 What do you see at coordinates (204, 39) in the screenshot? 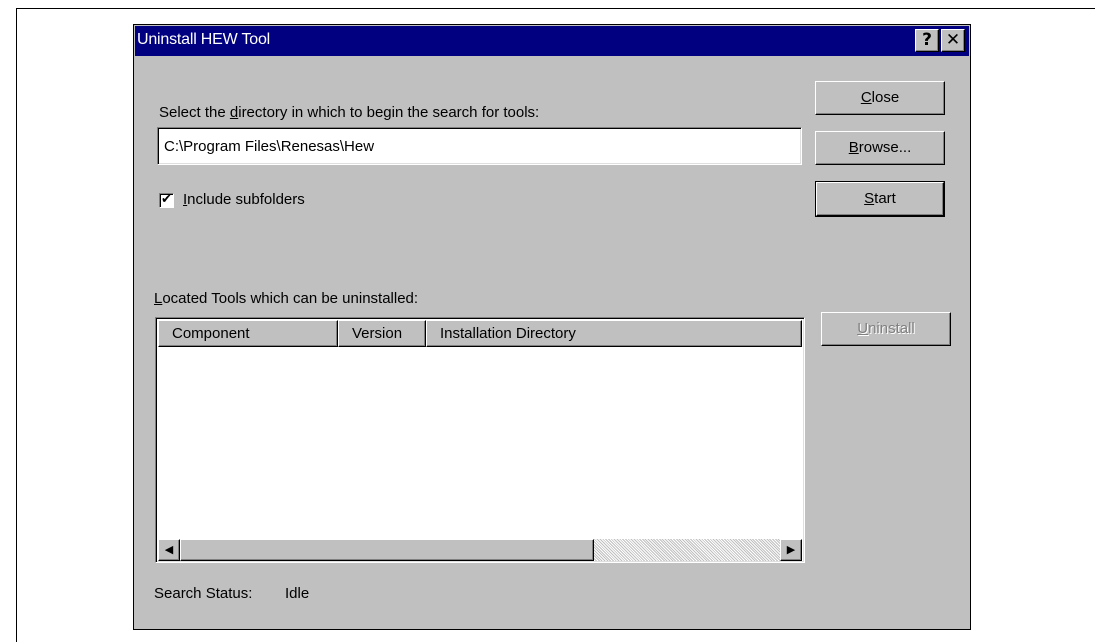
I see `window-title: Uninstall HEW Tool` at bounding box center [204, 39].